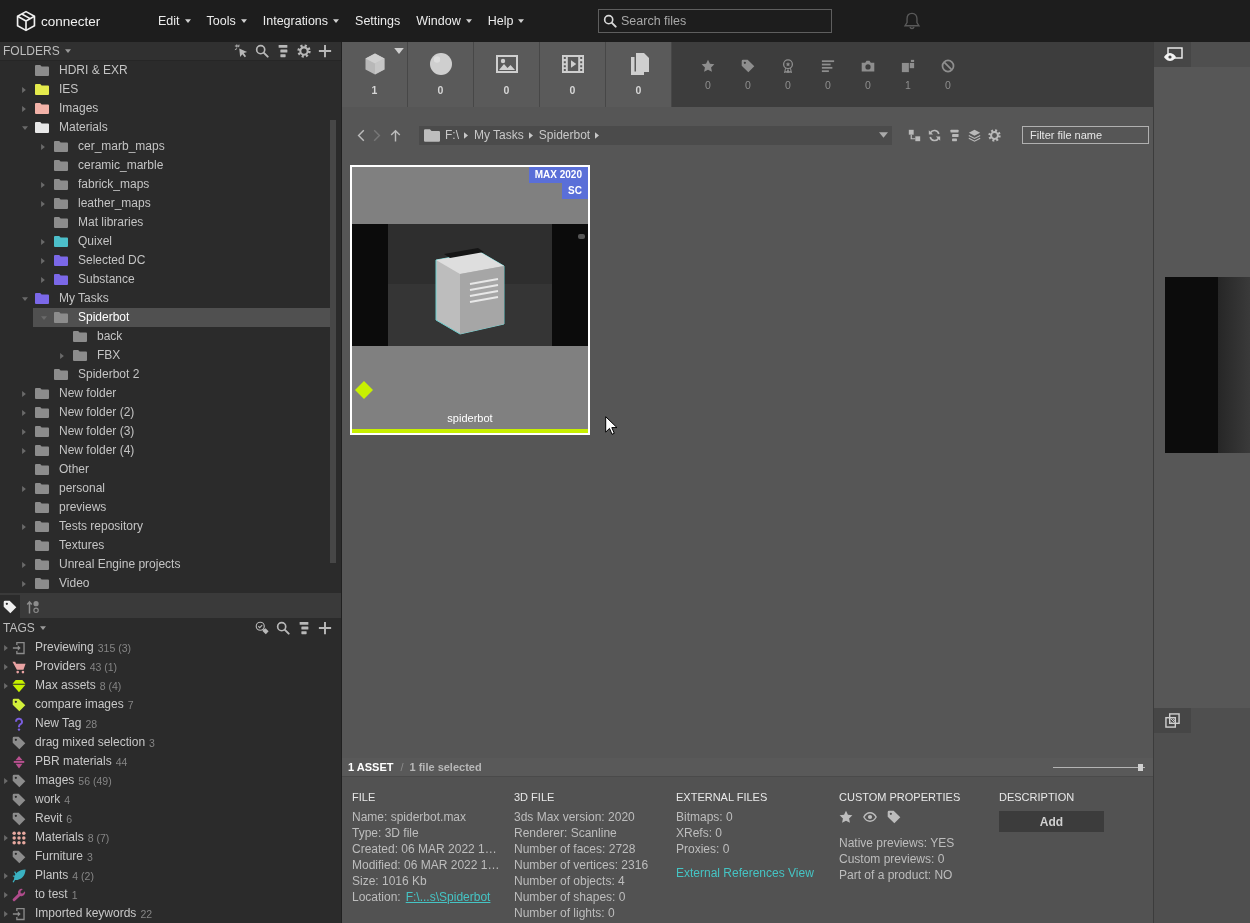 This screenshot has height=923, width=1250. Describe the element at coordinates (452, 135) in the screenshot. I see `breadcrumb-item: F:\` at that location.